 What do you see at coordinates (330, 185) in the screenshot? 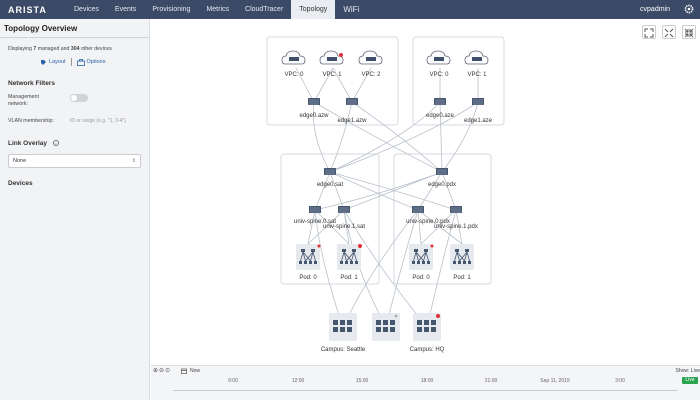
I see `edge-label: edge0.sat` at bounding box center [330, 185].